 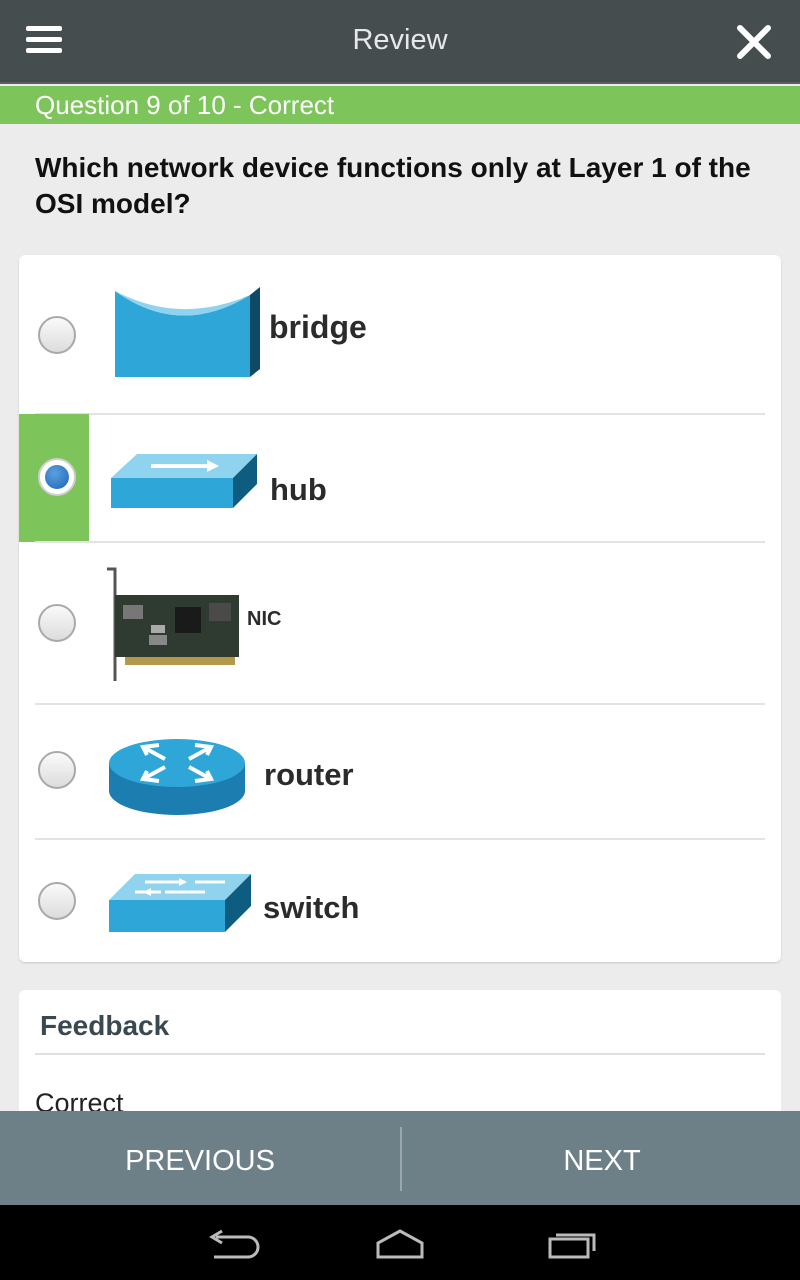 What do you see at coordinates (185, 105) in the screenshot?
I see `question-status-text: Question 9 of 10 - Correct` at bounding box center [185, 105].